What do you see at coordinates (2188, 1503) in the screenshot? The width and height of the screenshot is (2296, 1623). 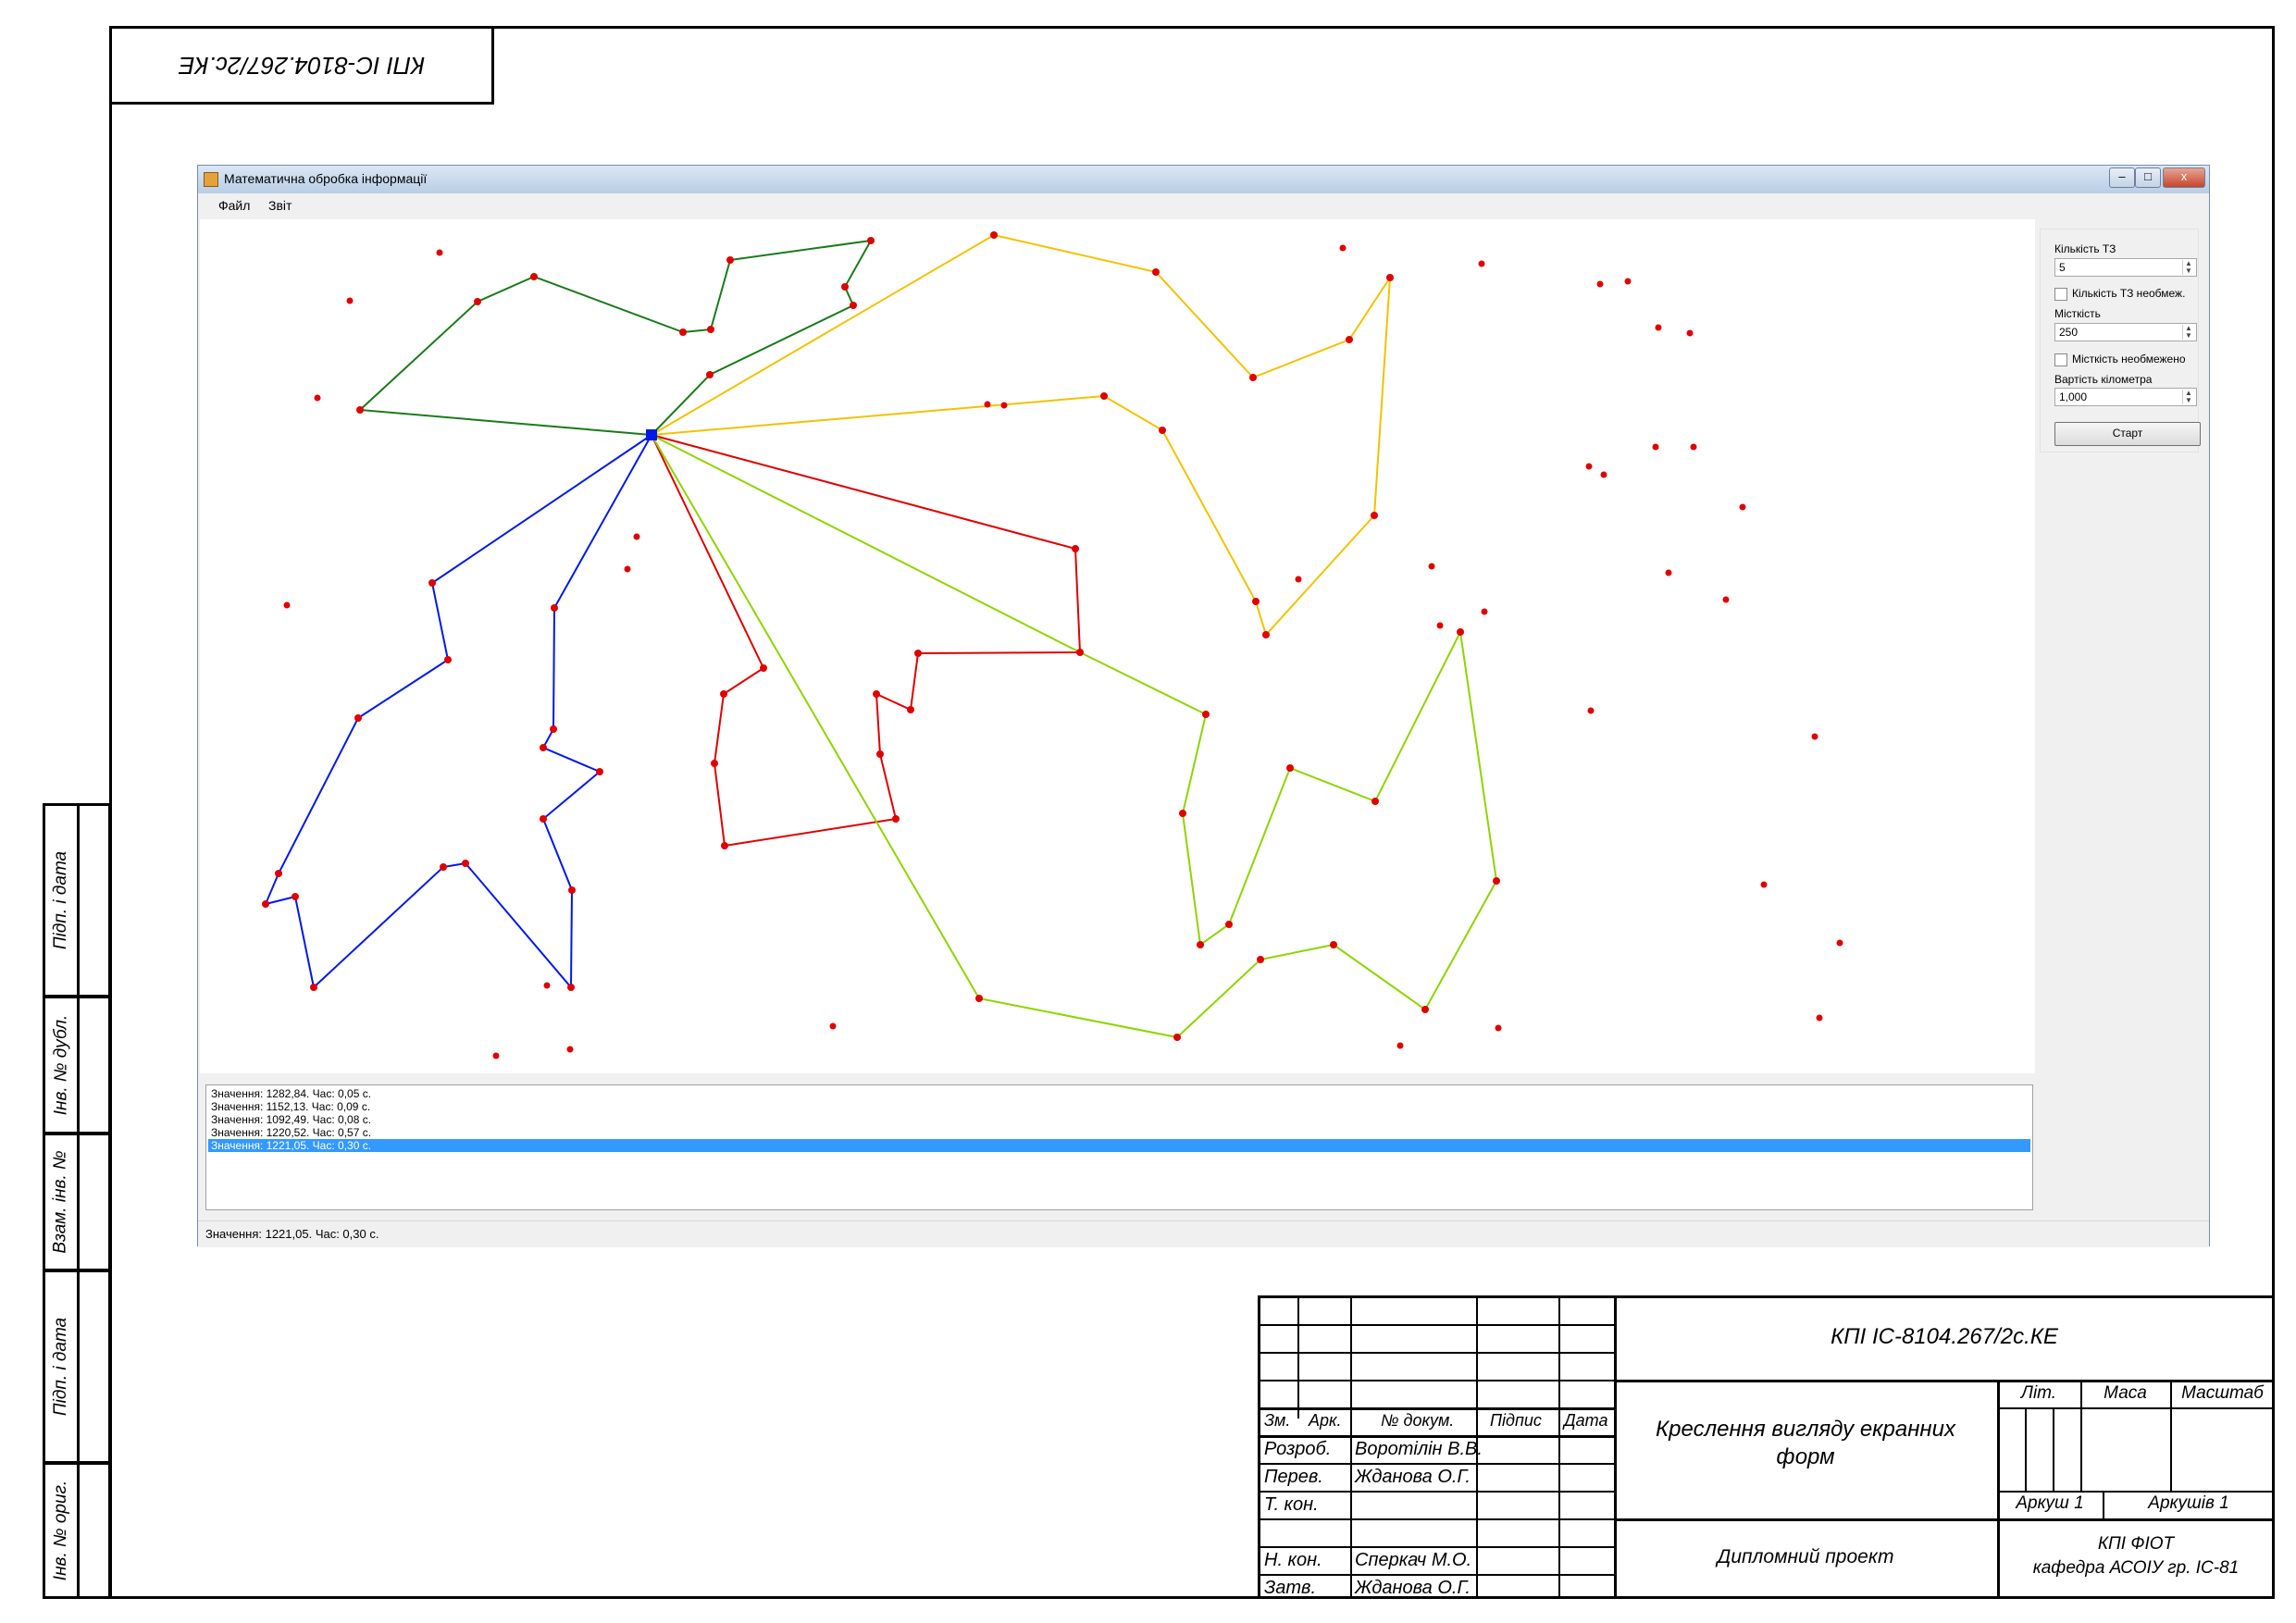 I see `sheets-label: Аркушів 1` at bounding box center [2188, 1503].